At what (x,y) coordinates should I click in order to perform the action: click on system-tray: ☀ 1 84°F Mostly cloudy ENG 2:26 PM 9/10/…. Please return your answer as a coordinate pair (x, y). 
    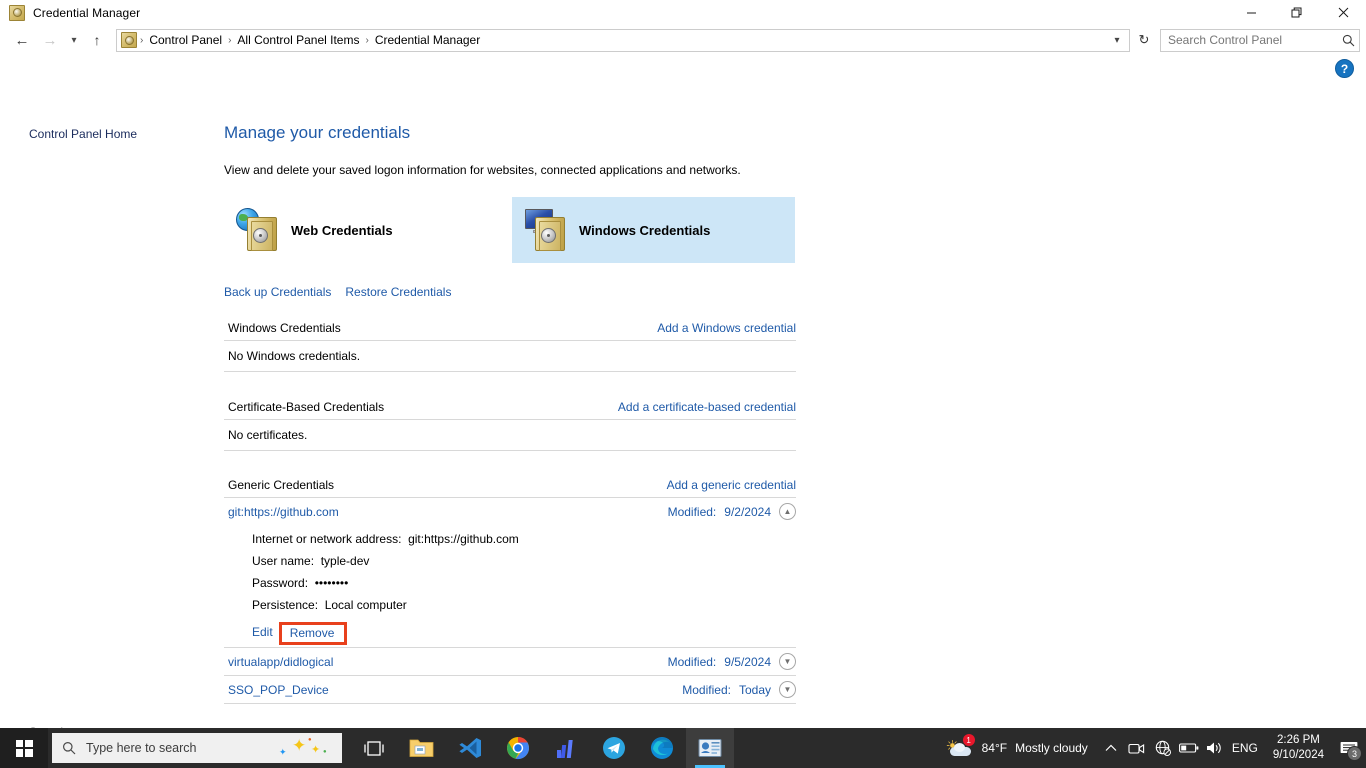
    Looking at the image, I should click on (1154, 748).